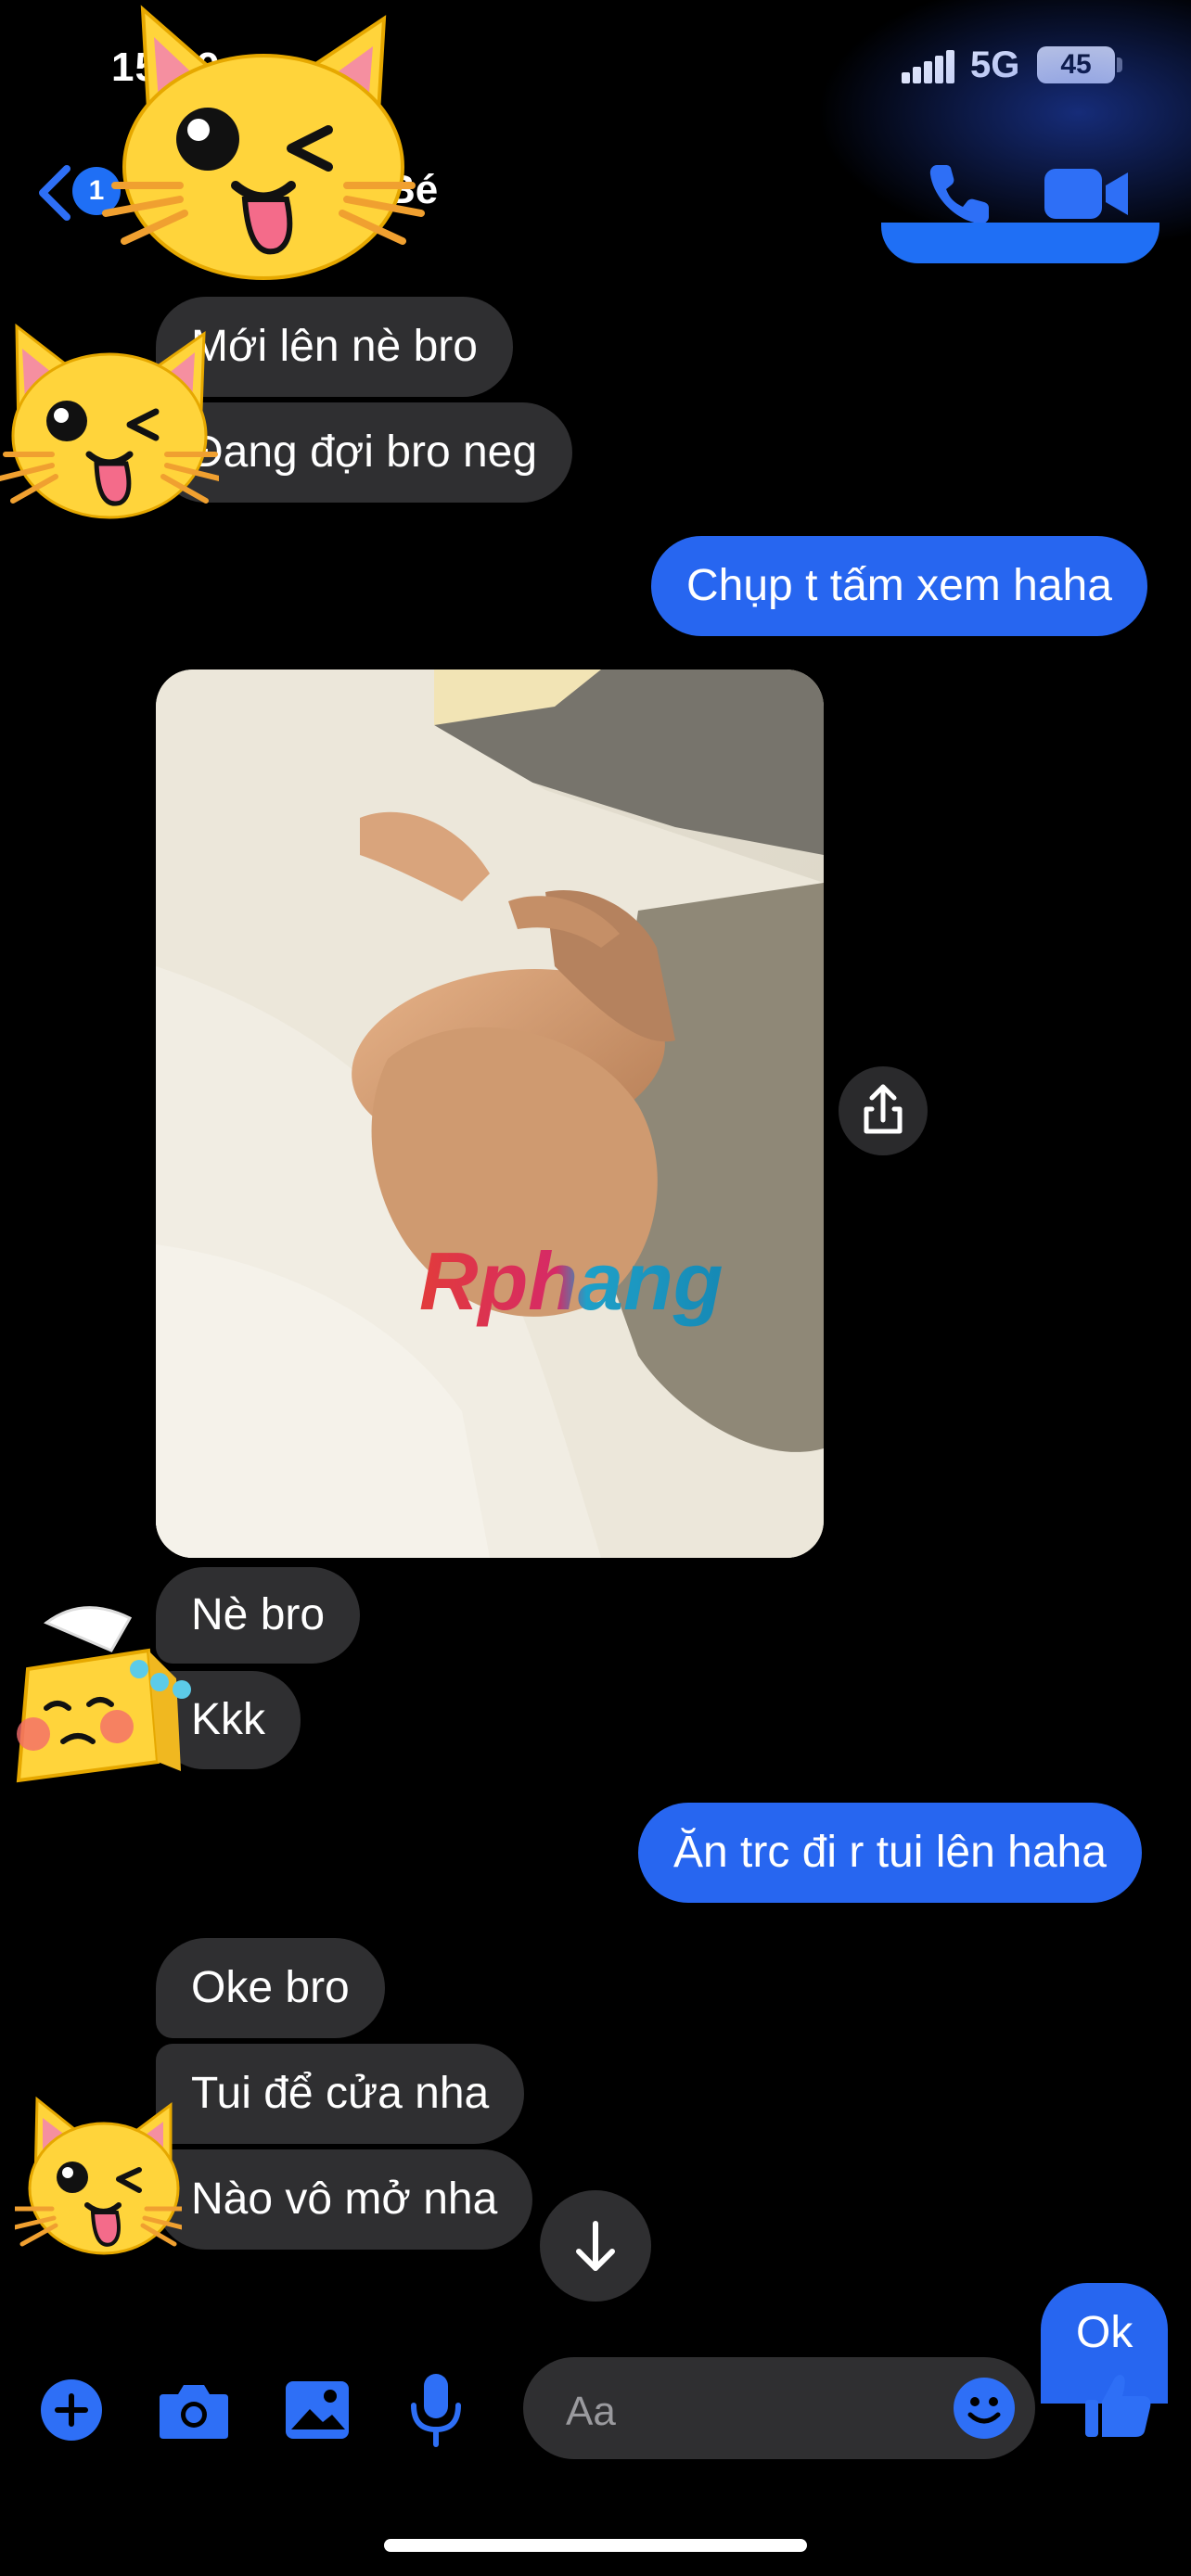 The image size is (1191, 2576). Describe the element at coordinates (961, 193) in the screenshot. I see `phone-icon` at that location.